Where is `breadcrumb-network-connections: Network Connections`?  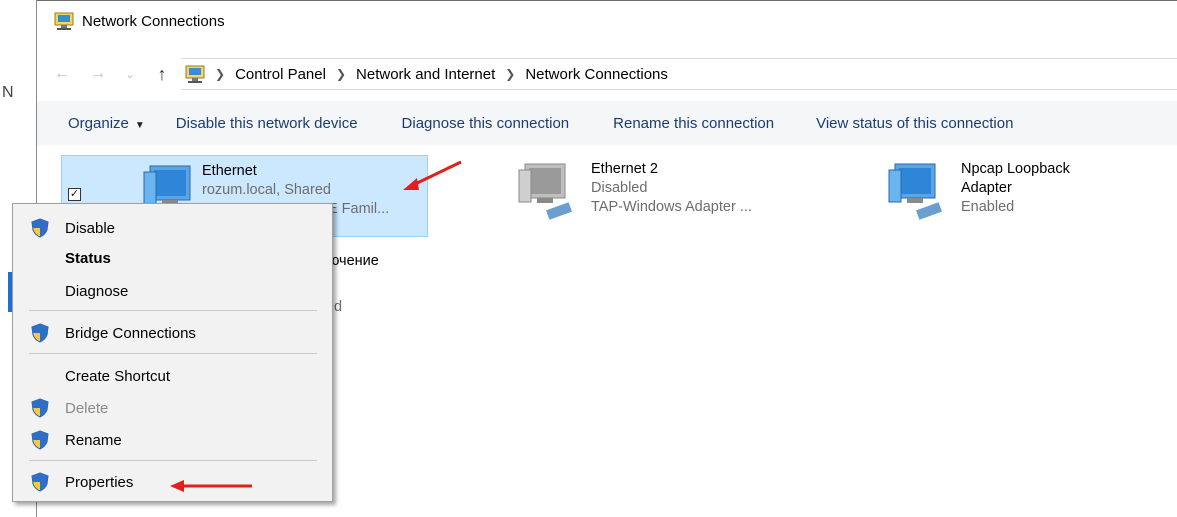
breadcrumb-network-connections: Network Connections is located at coordinates (596, 74).